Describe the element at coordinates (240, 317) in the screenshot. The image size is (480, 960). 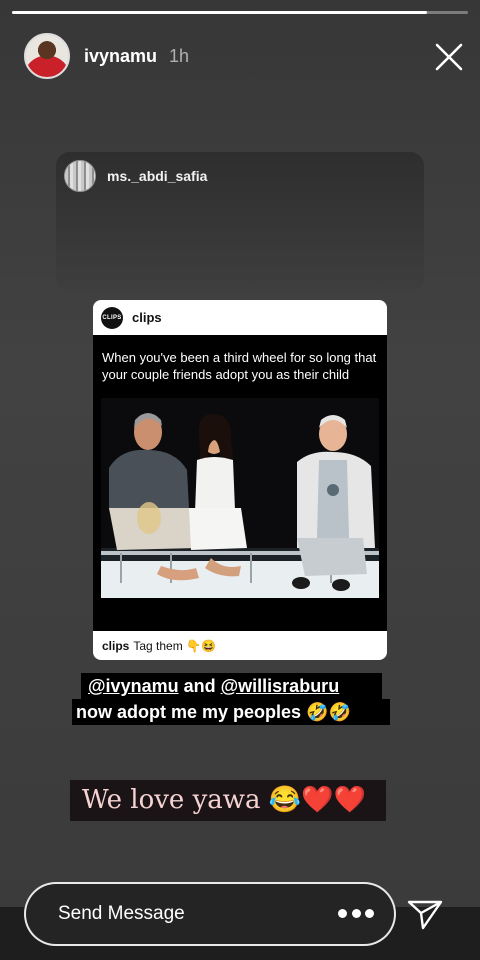
I see `embedded-post-header: CLIPS clips` at that location.